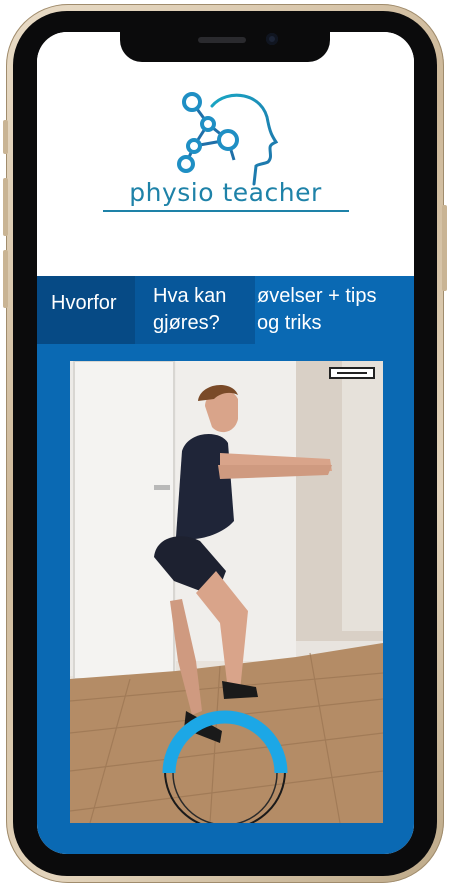  What do you see at coordinates (84, 303) in the screenshot?
I see `tab-hvorfor-label: Hvorfor` at bounding box center [84, 303].